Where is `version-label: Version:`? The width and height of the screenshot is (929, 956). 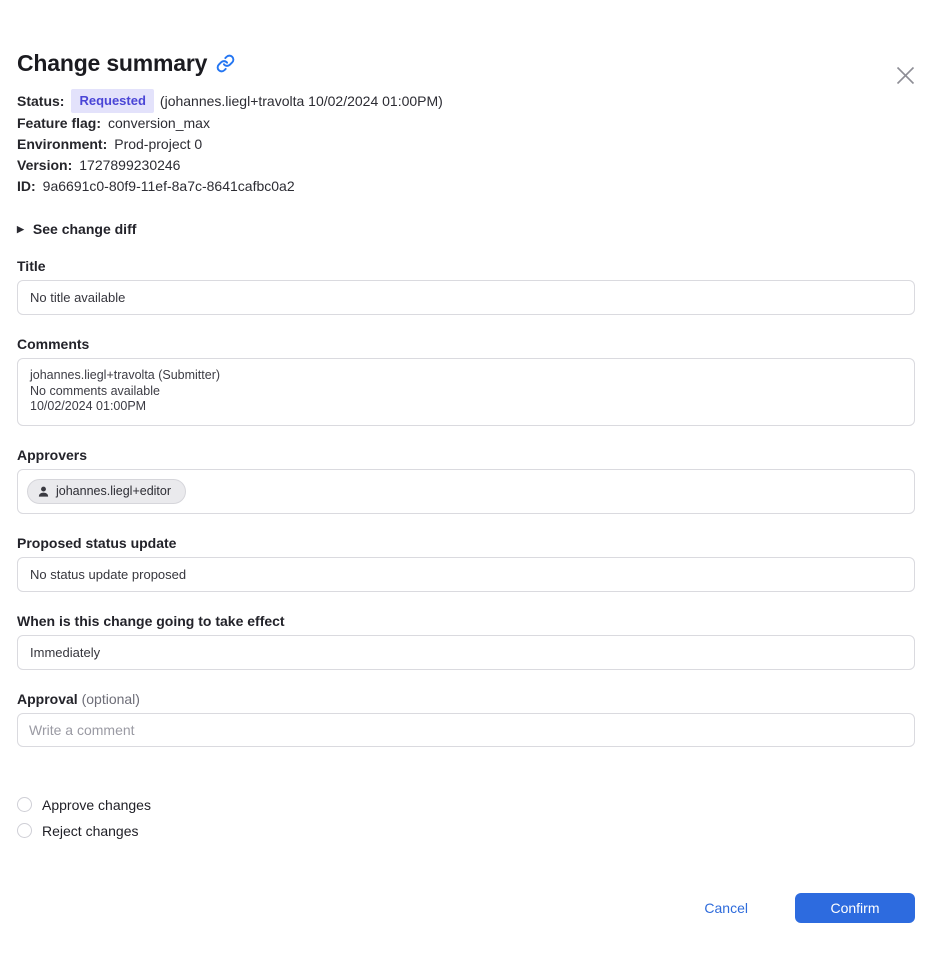 version-label: Version: is located at coordinates (45, 165).